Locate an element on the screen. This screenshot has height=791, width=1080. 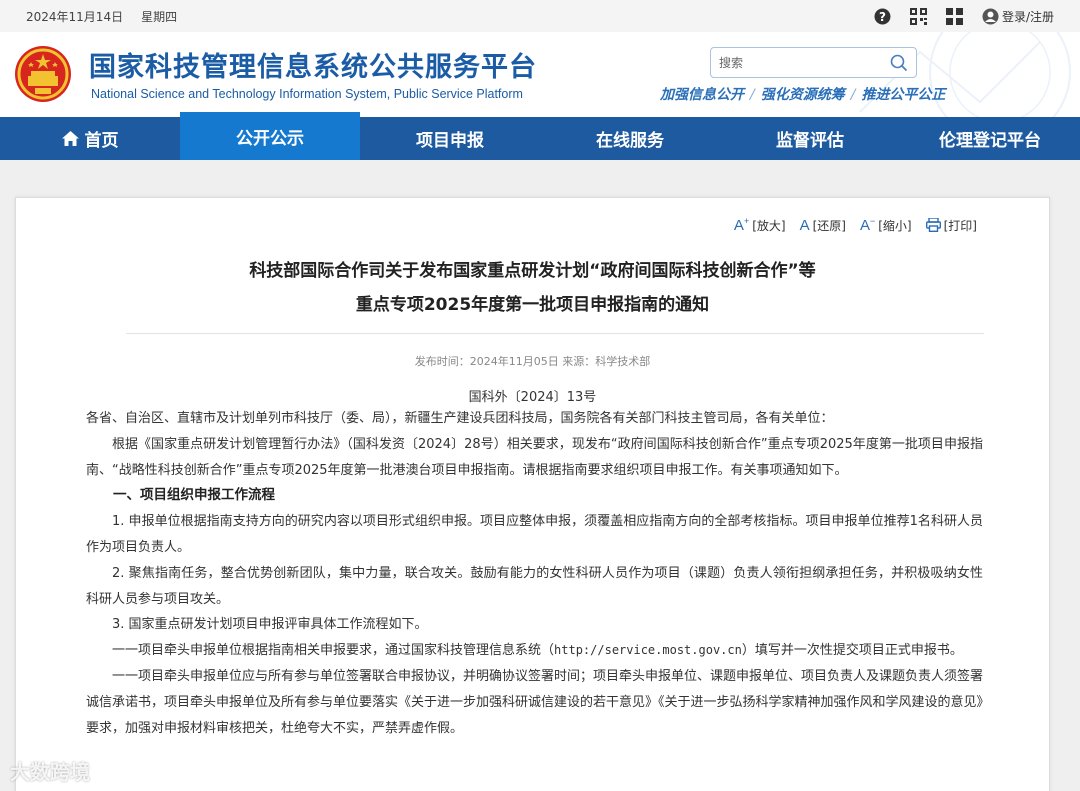
font-reset-icon: A is located at coordinates (804, 225).